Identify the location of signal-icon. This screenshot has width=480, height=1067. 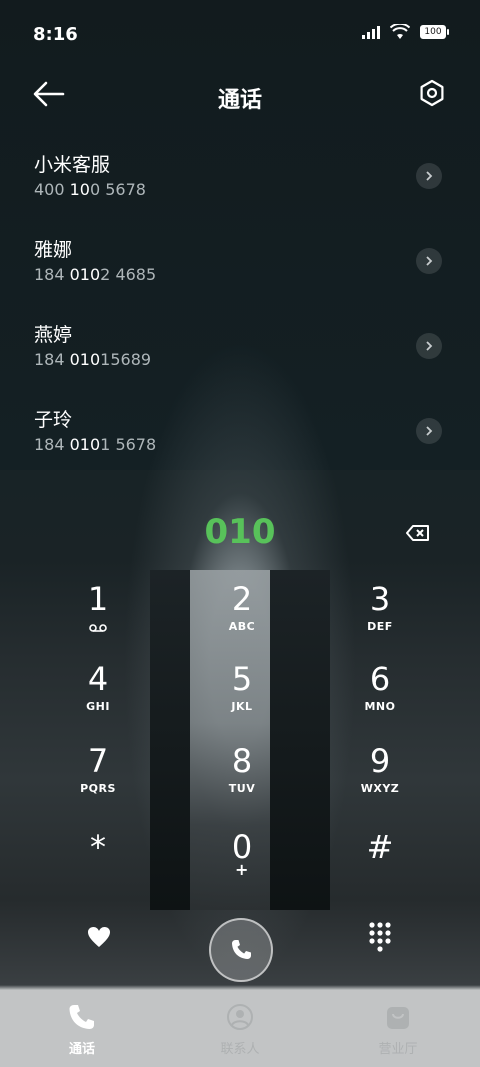
(371, 32).